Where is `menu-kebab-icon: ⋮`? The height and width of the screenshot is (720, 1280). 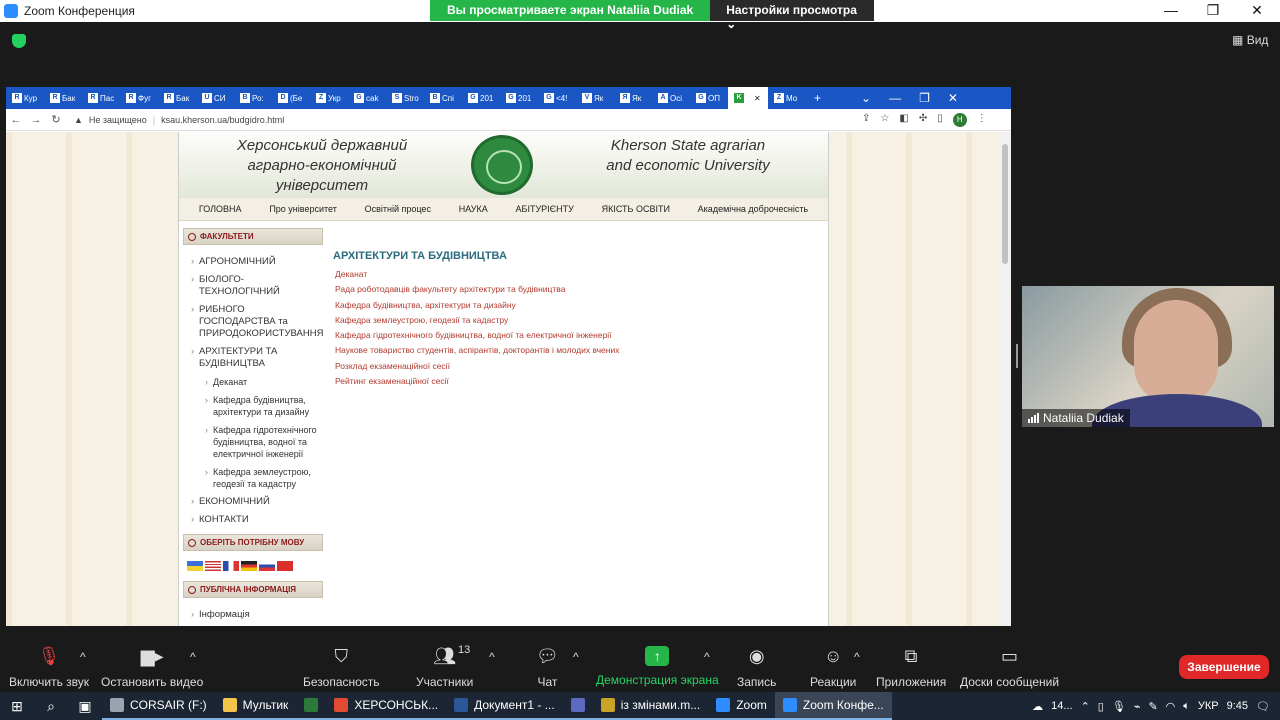
menu-kebab-icon: ⋮ is located at coordinates (982, 120).